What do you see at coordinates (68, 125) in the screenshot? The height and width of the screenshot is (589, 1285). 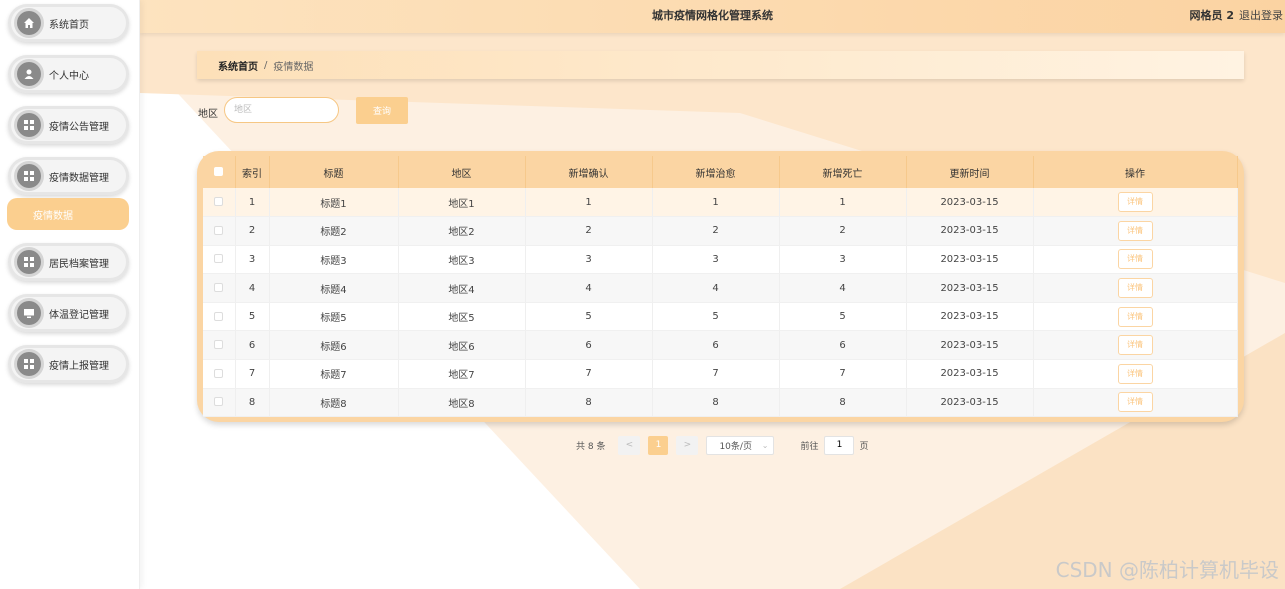 I see `sidebar-item-announcements: 疫情公告管理` at bounding box center [68, 125].